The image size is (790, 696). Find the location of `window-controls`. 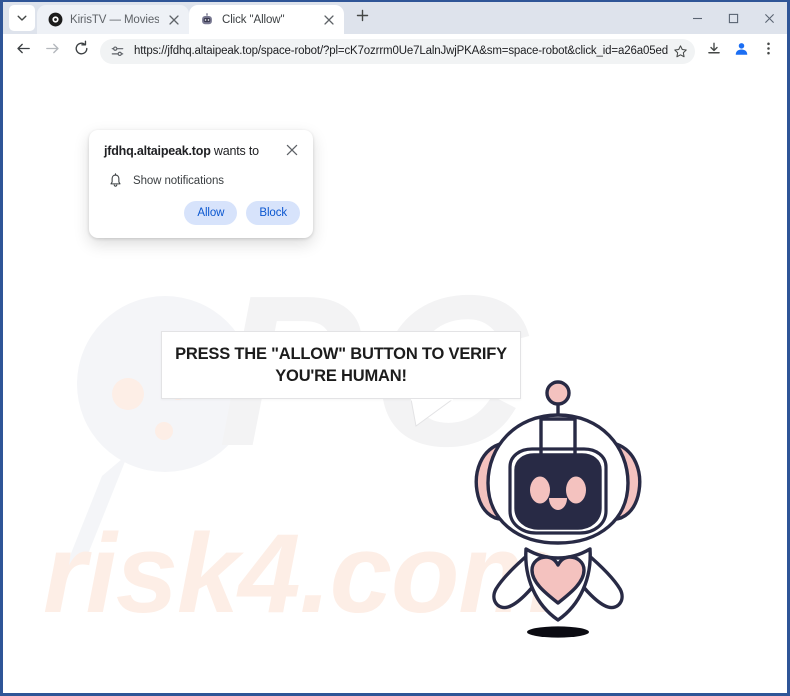

window-controls is located at coordinates (733, 18).